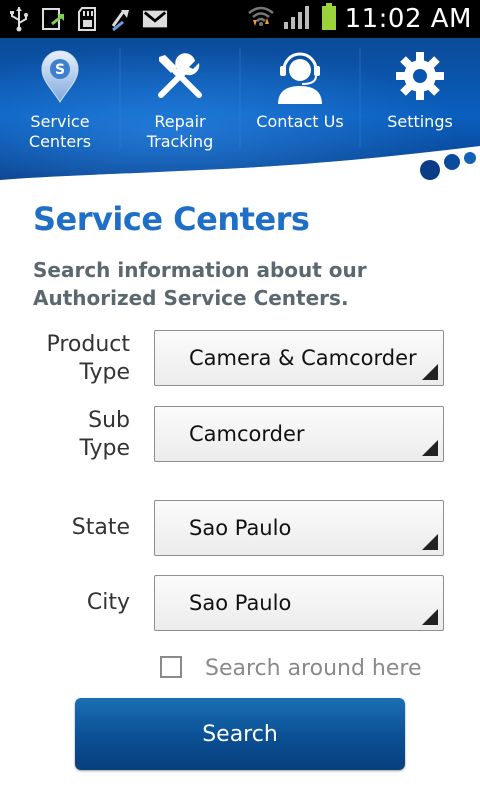  I want to click on state-select: Sao Paulo, so click(299, 528).